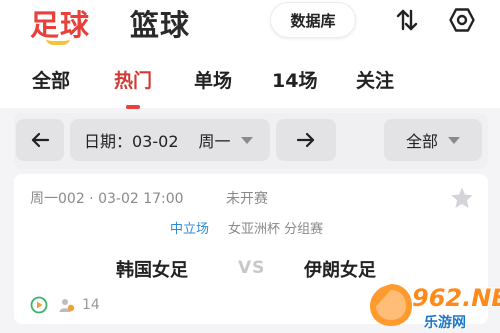 This screenshot has width=500, height=333. What do you see at coordinates (421, 141) in the screenshot?
I see `scope-label: 全部` at bounding box center [421, 141].